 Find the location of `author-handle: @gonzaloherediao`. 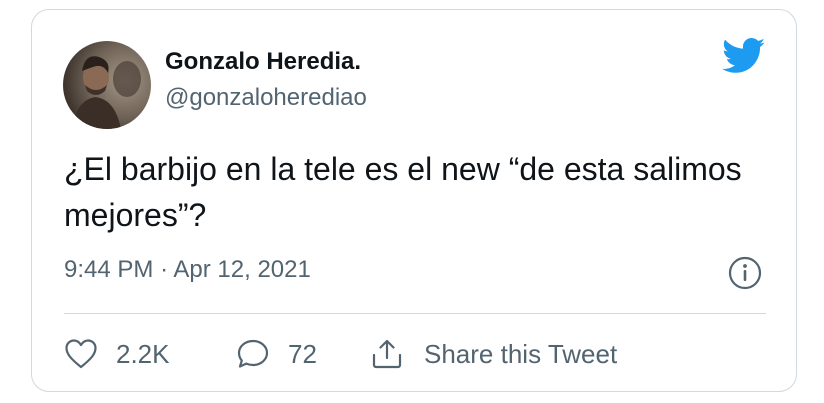

author-handle: @gonzaloherediao is located at coordinates (266, 98).